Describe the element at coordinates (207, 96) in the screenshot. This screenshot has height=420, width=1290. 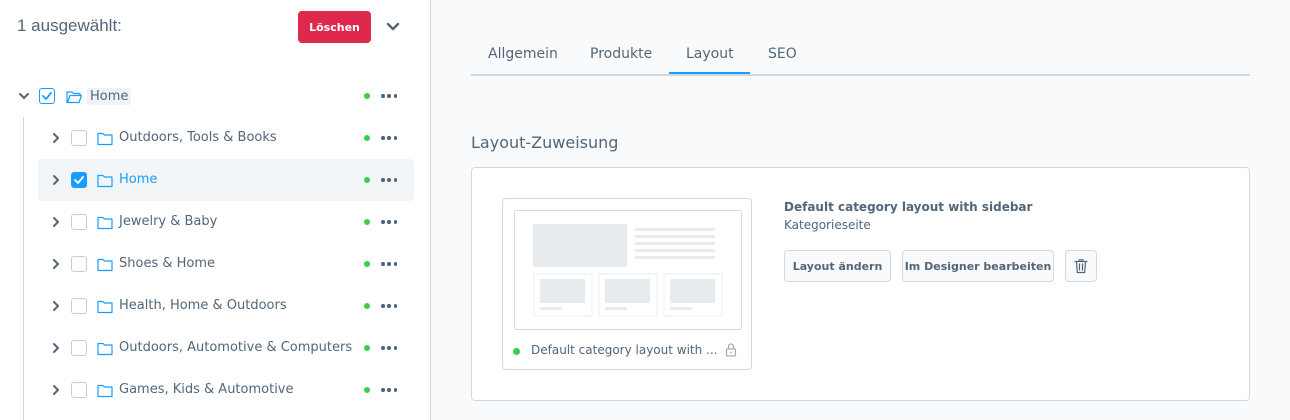
I see `tree-item-root: Home` at that location.